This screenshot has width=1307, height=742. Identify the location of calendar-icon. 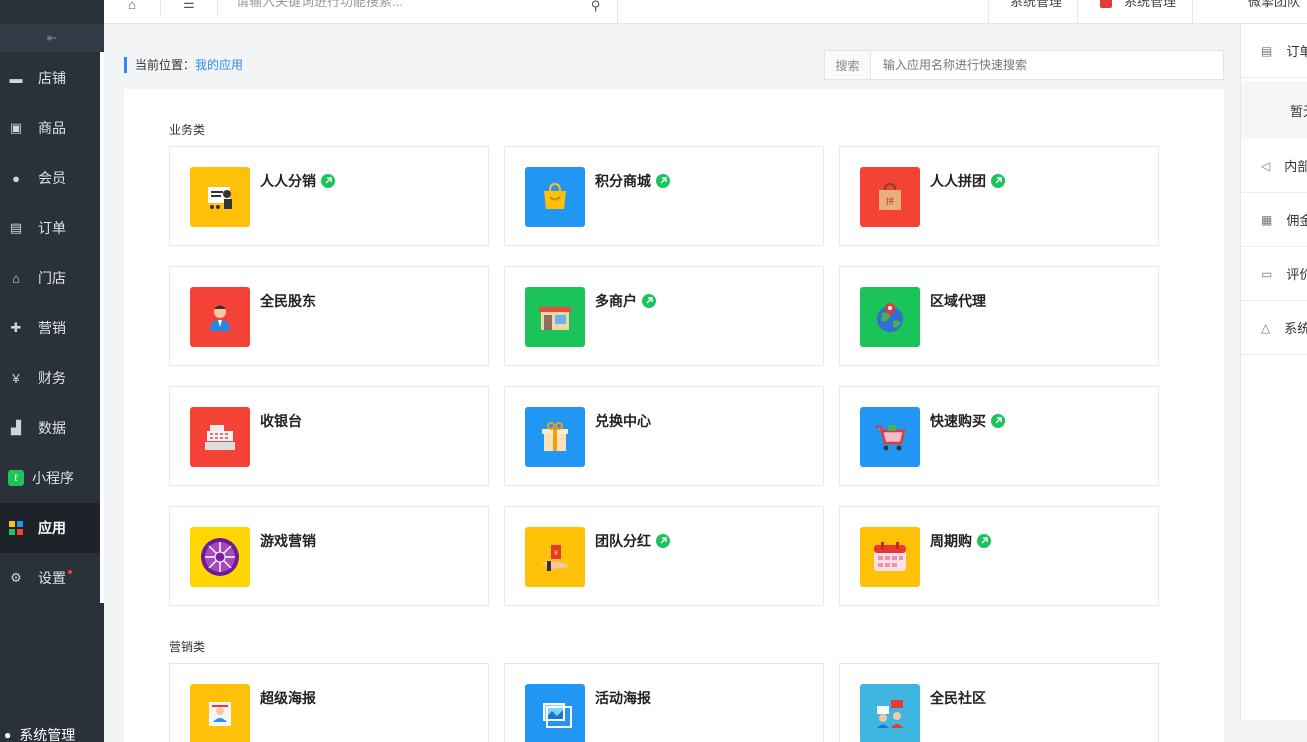
(890, 557).